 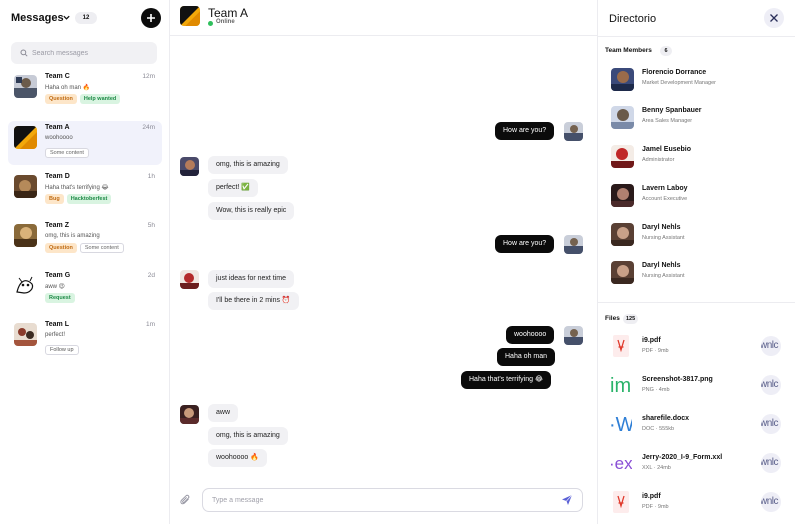 I want to click on message-bubble-incoming: woohoooo 🔥, so click(x=237, y=458).